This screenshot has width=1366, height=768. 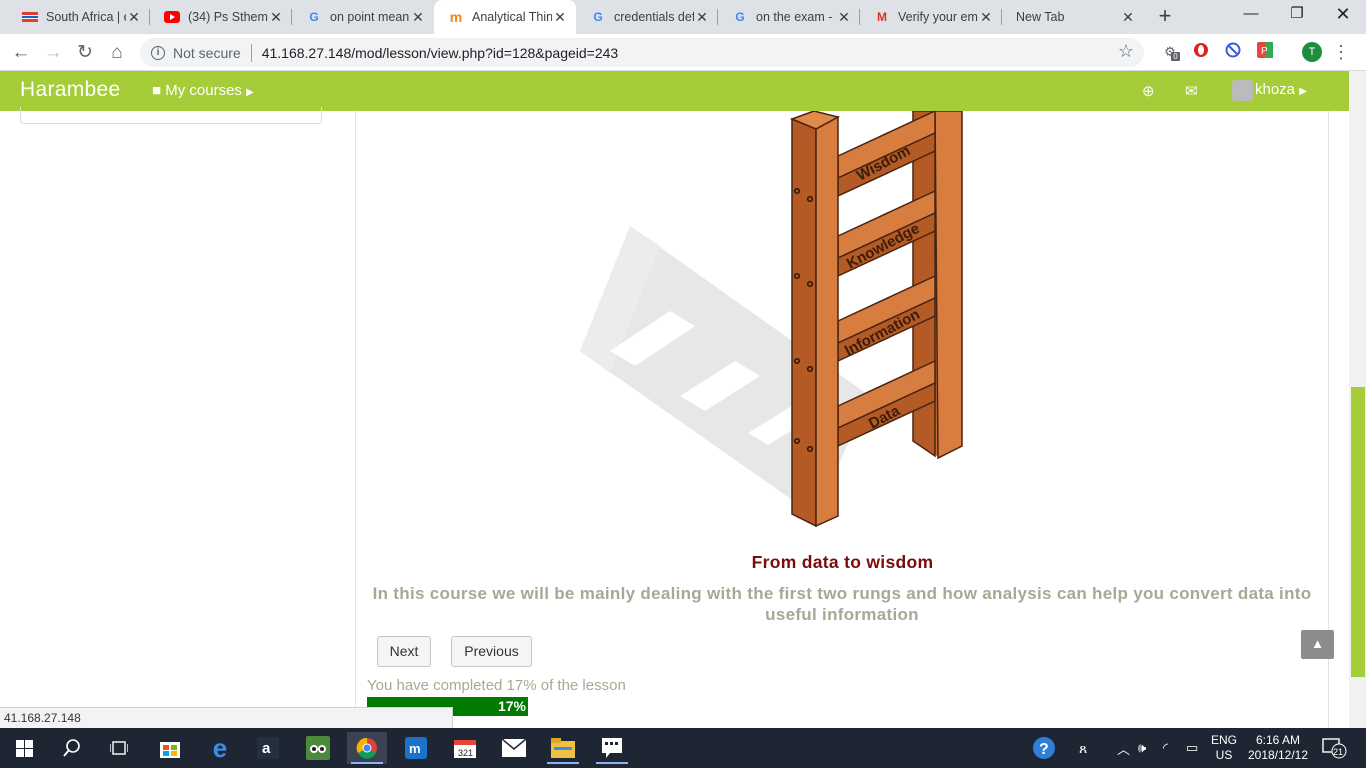 I want to click on new-tab-button: +, so click(x=1165, y=17).